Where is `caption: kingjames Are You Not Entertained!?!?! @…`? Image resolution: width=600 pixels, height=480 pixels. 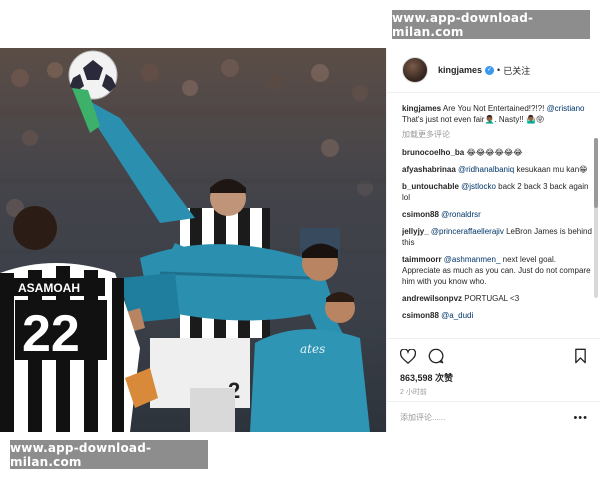 caption: kingjames Are You Not Entertained!?!?! @… is located at coordinates (497, 114).